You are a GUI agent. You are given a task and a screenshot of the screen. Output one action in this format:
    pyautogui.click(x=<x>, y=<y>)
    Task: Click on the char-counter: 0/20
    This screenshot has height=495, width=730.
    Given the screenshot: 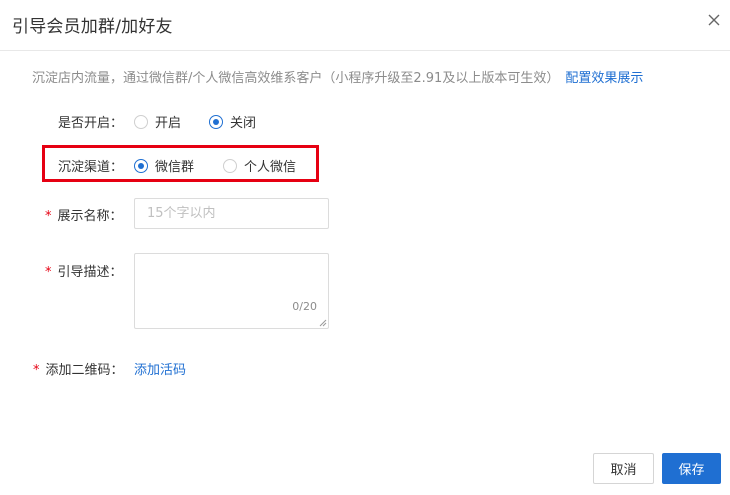 What is the action you would take?
    pyautogui.click(x=304, y=306)
    